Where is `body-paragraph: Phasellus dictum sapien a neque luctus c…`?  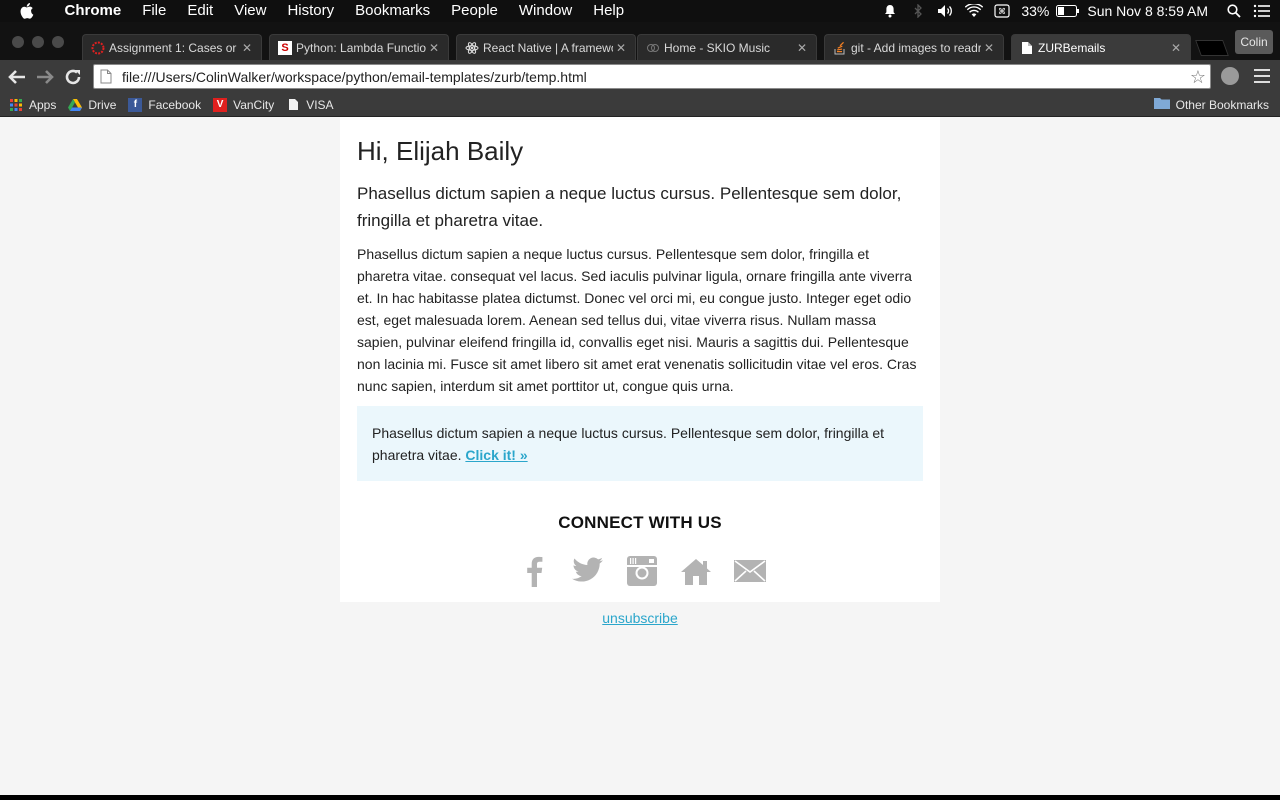
body-paragraph: Phasellus dictum sapien a neque luctus c… is located at coordinates (637, 320).